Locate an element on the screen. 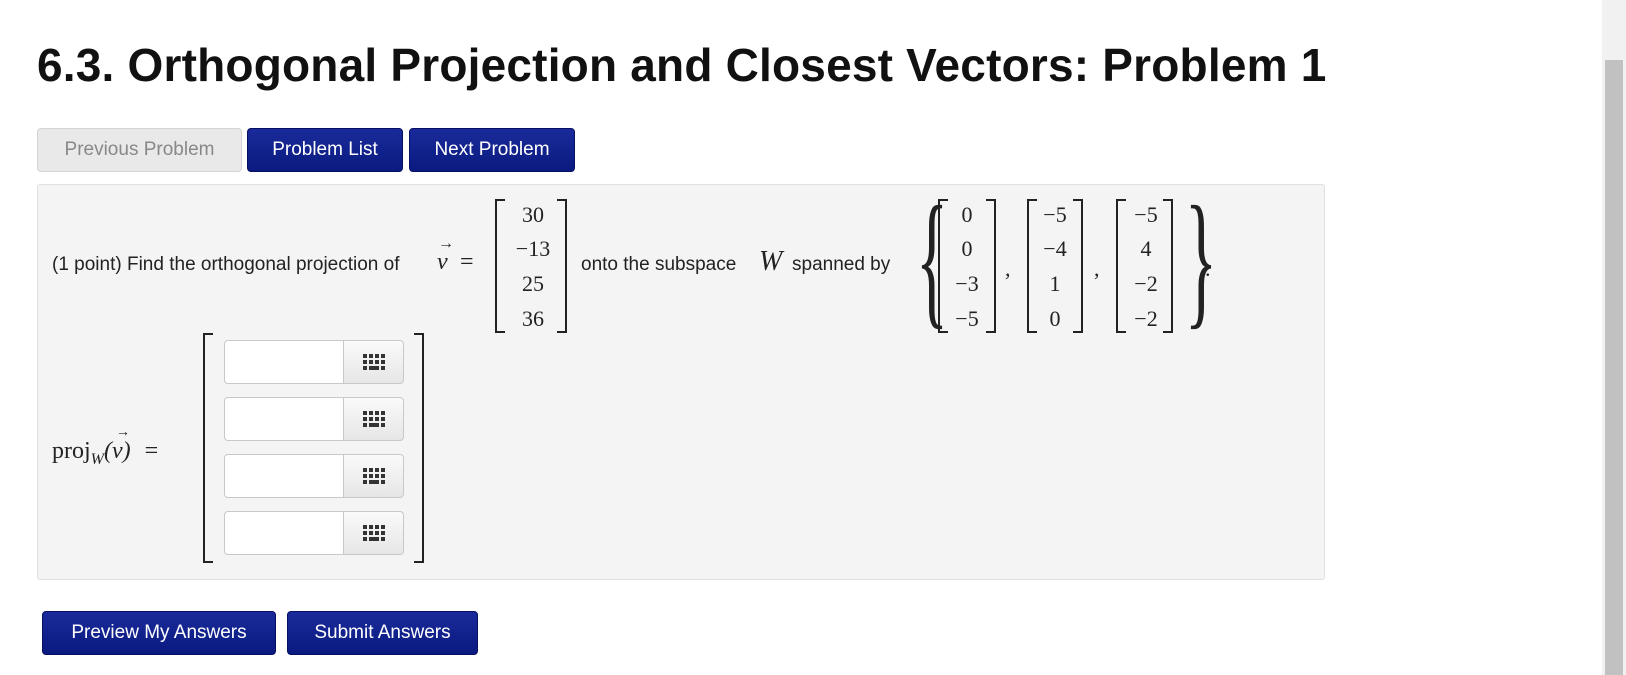 Image resolution: width=1626 pixels, height=675 pixels. onto-text: onto the subspace is located at coordinates (659, 264).